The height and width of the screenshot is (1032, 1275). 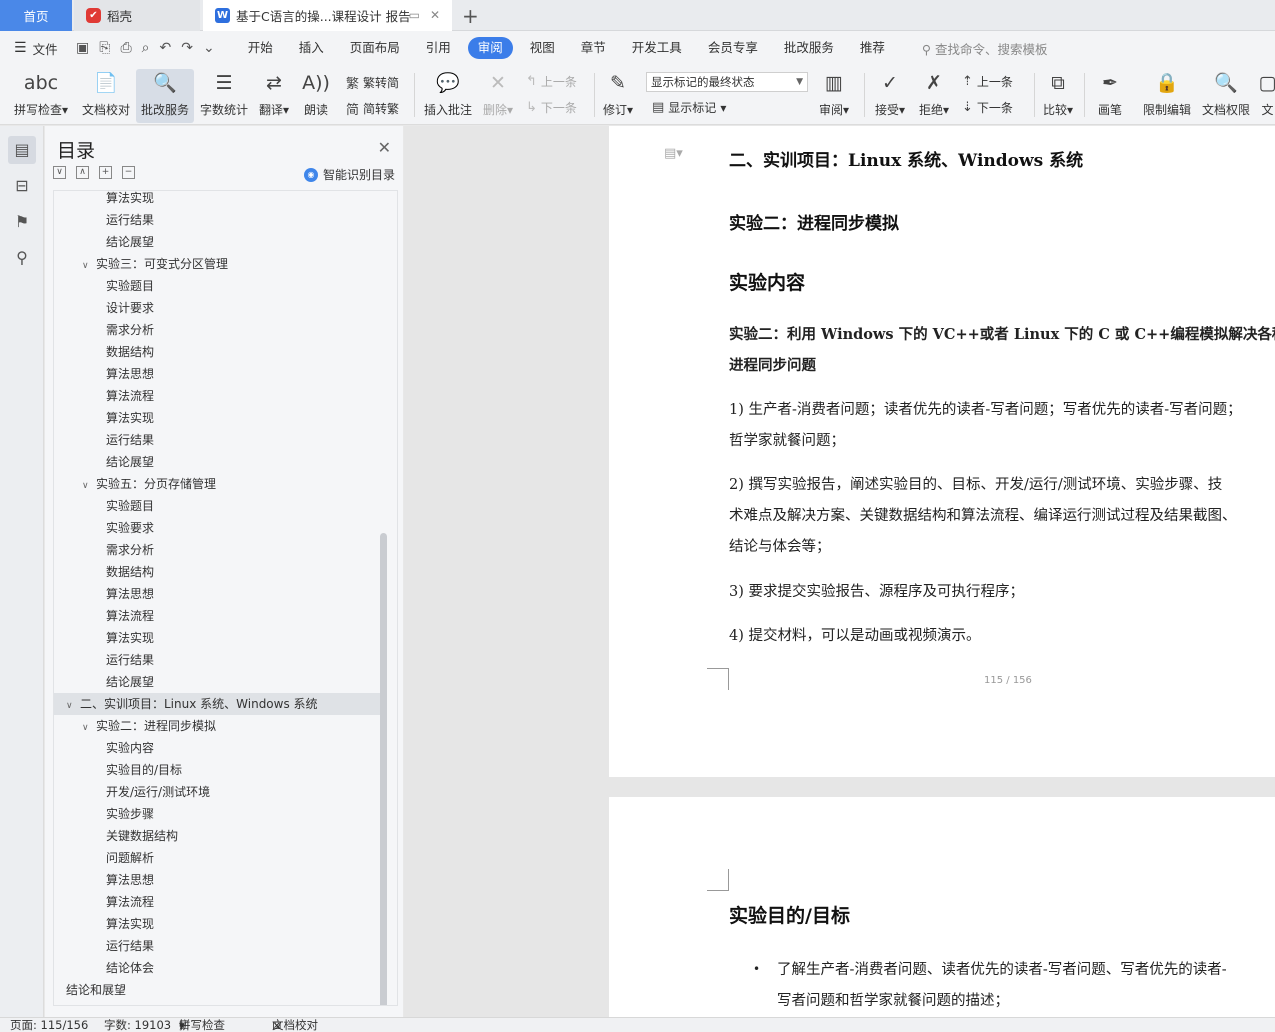 I want to click on markup-state-select: 显示标记的最终状态 ▼, so click(x=727, y=82).